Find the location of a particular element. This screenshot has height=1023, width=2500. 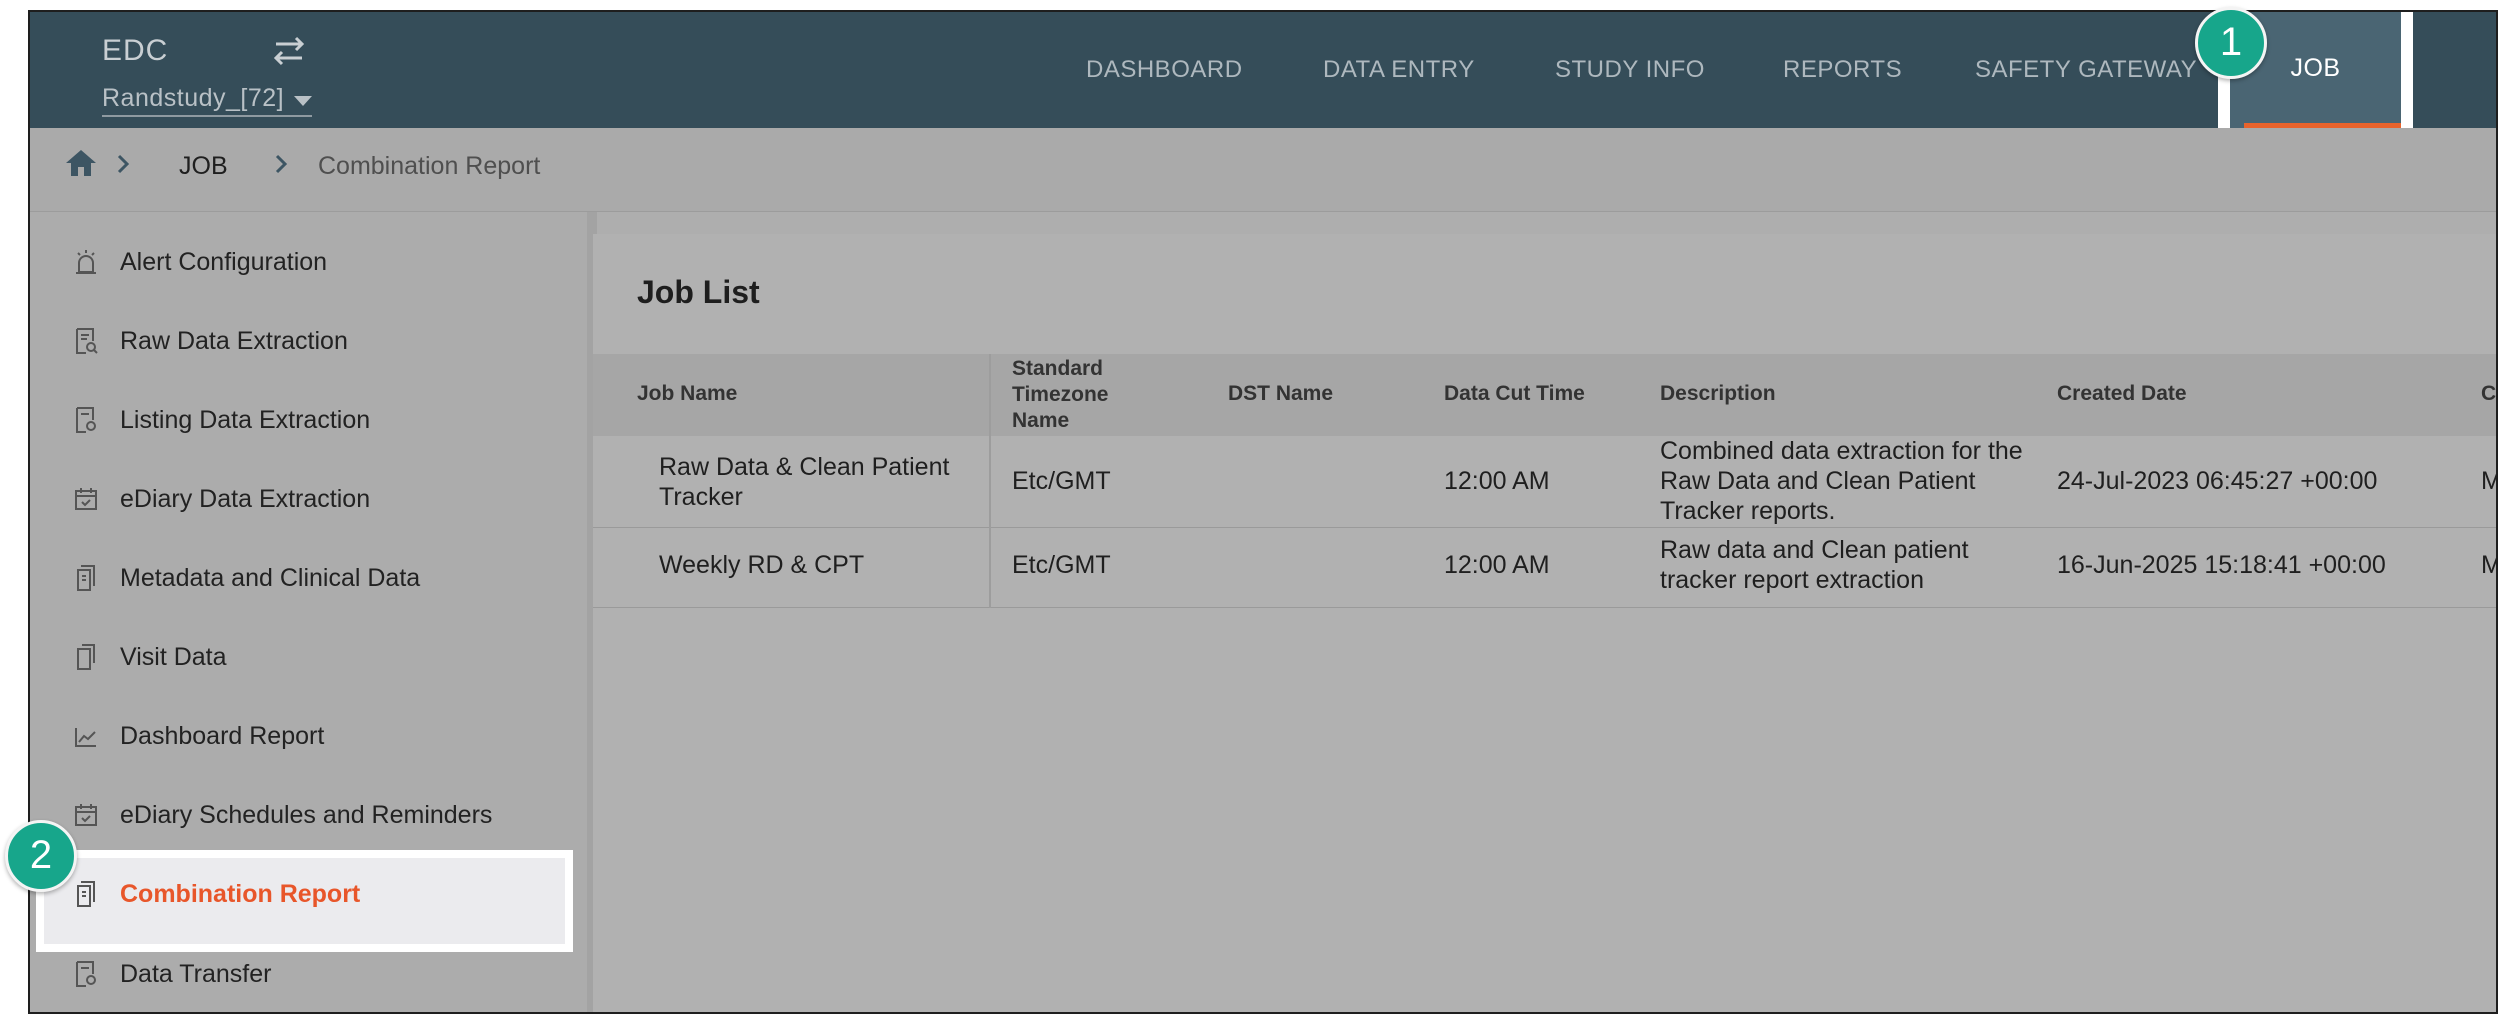

nav-dashboard: DASHBOARD is located at coordinates (1164, 70).